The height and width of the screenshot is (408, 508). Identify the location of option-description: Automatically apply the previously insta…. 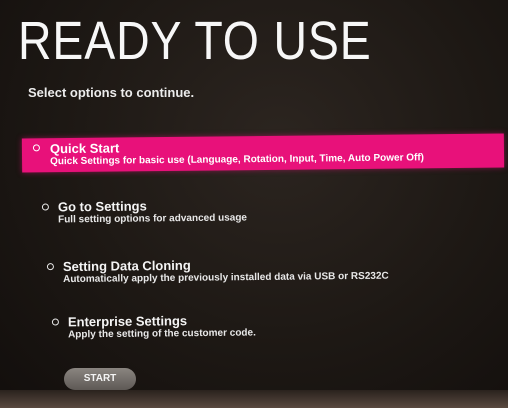
(226, 278).